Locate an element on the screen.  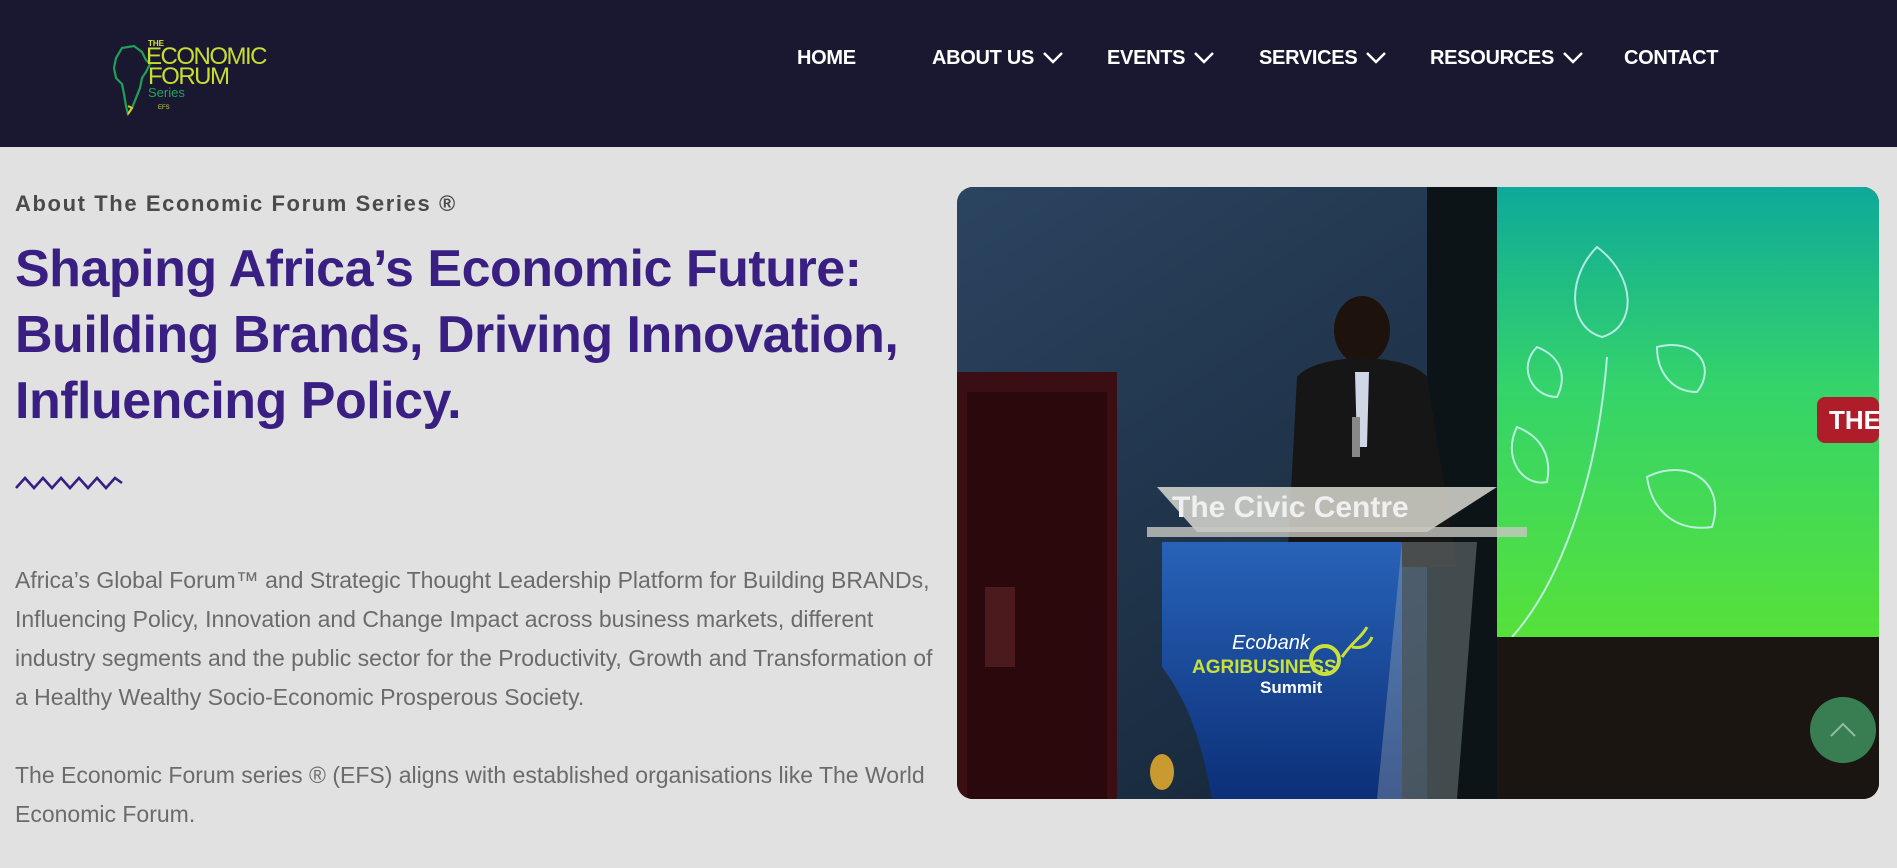
site-logo: THE ECONOMIC FORUM Series EFS is located at coordinates (192, 76).